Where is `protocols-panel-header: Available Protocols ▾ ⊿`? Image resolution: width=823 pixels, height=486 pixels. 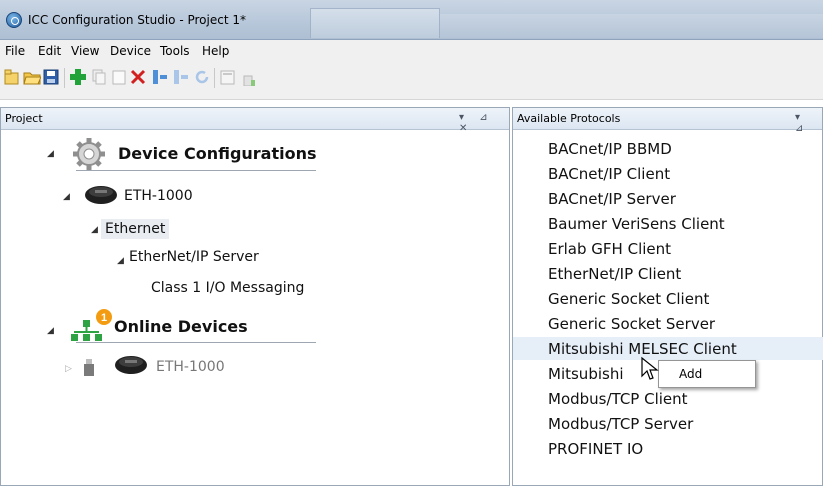
protocols-panel-header: Available Protocols ▾ ⊿ is located at coordinates (667, 121).